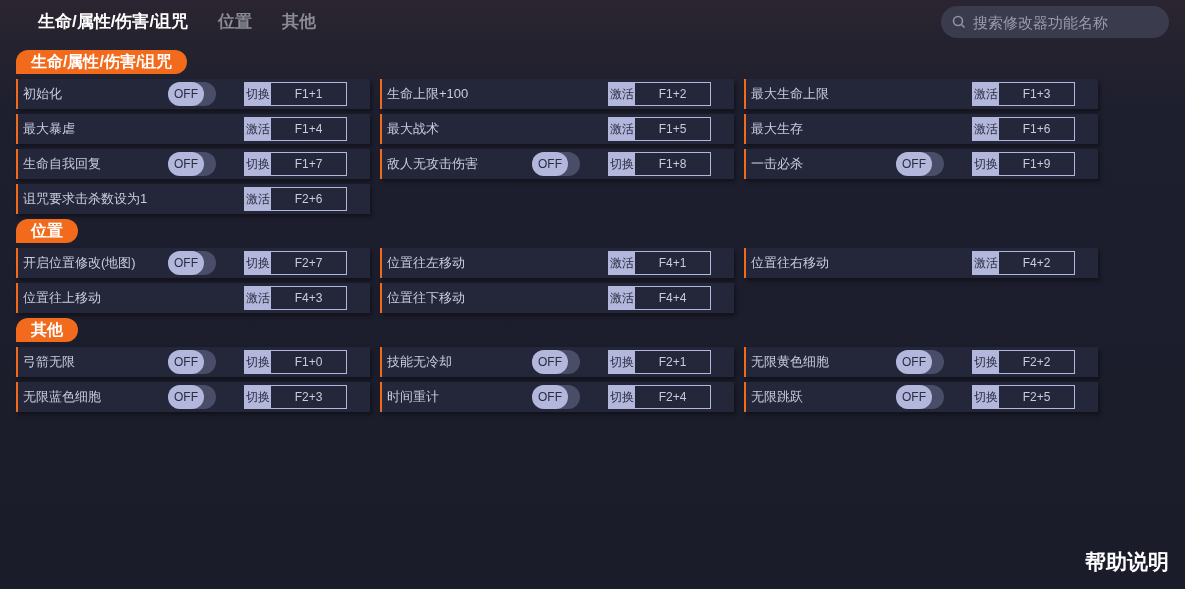  Describe the element at coordinates (49, 362) in the screenshot. I see `cheat-name: 弓箭无限` at that location.